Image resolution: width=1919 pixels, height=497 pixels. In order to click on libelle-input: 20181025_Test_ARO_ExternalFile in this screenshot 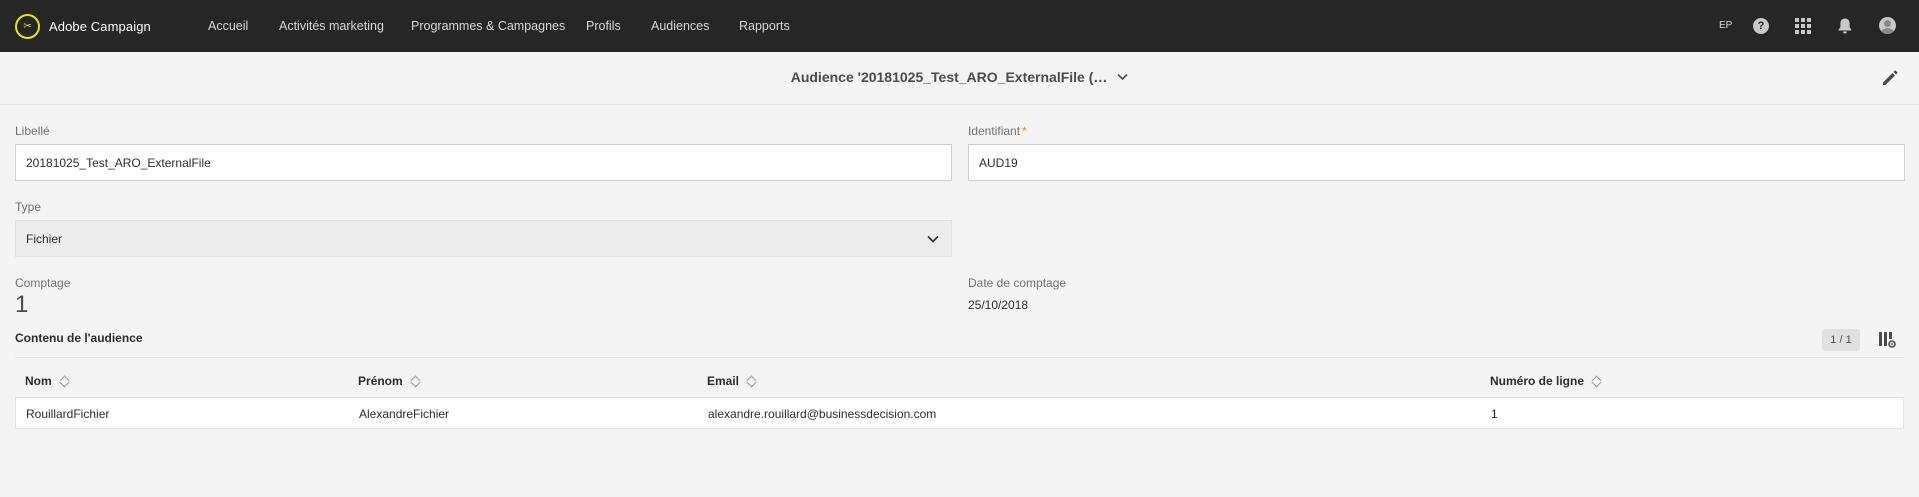, I will do `click(483, 162)`.